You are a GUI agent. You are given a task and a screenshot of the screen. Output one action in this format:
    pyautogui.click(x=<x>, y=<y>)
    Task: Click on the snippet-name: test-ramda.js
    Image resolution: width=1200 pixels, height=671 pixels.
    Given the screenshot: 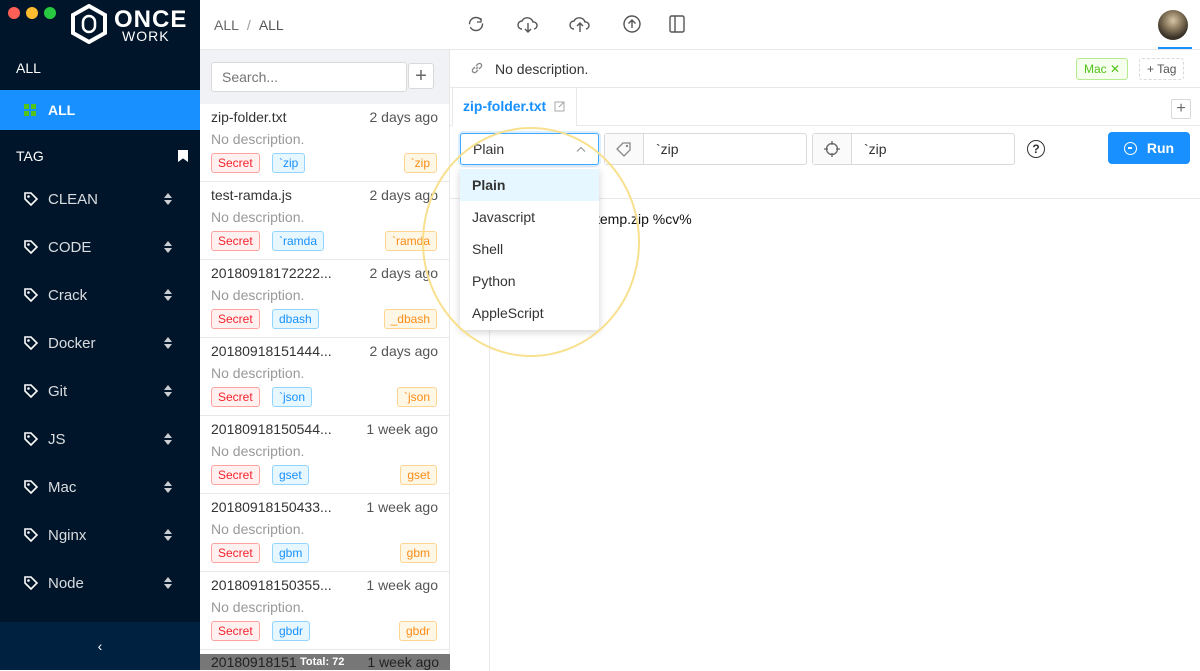 What is the action you would take?
    pyautogui.click(x=251, y=195)
    